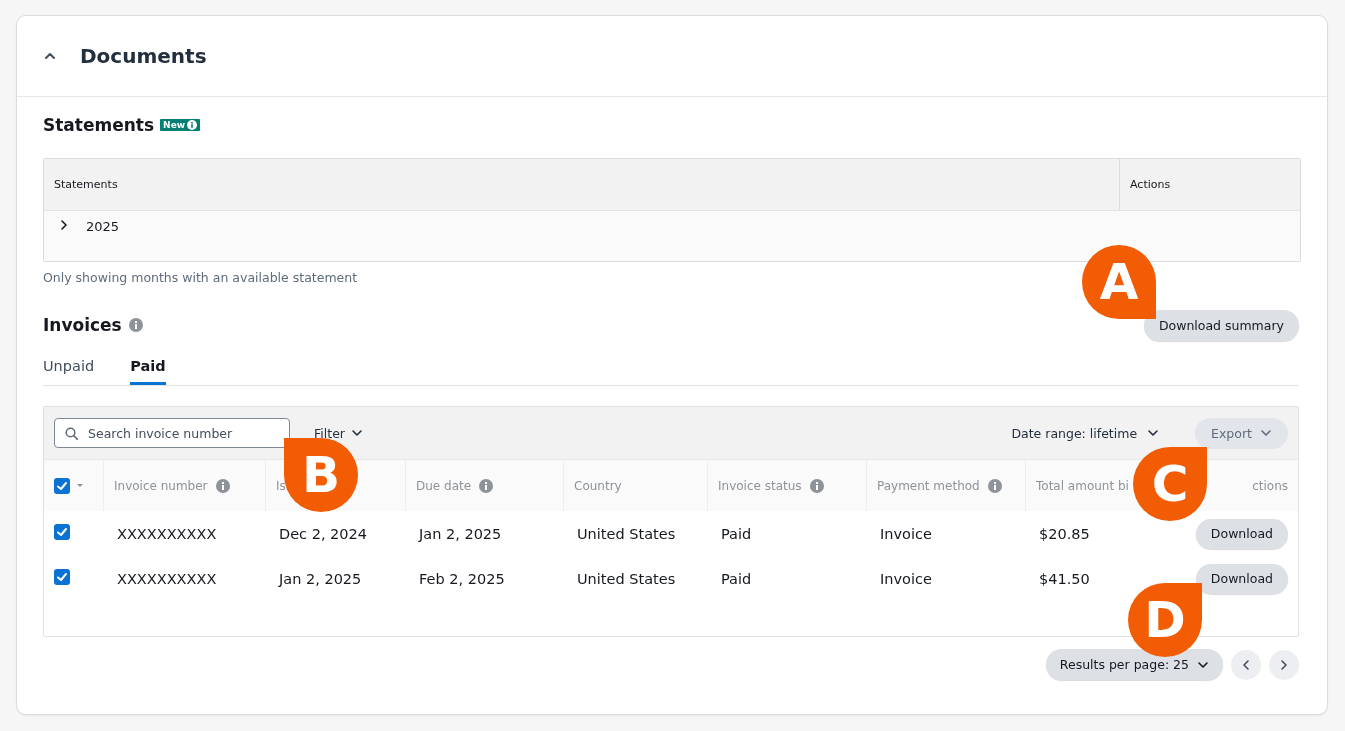  What do you see at coordinates (62, 485) in the screenshot?
I see `select-all-checkbox` at bounding box center [62, 485].